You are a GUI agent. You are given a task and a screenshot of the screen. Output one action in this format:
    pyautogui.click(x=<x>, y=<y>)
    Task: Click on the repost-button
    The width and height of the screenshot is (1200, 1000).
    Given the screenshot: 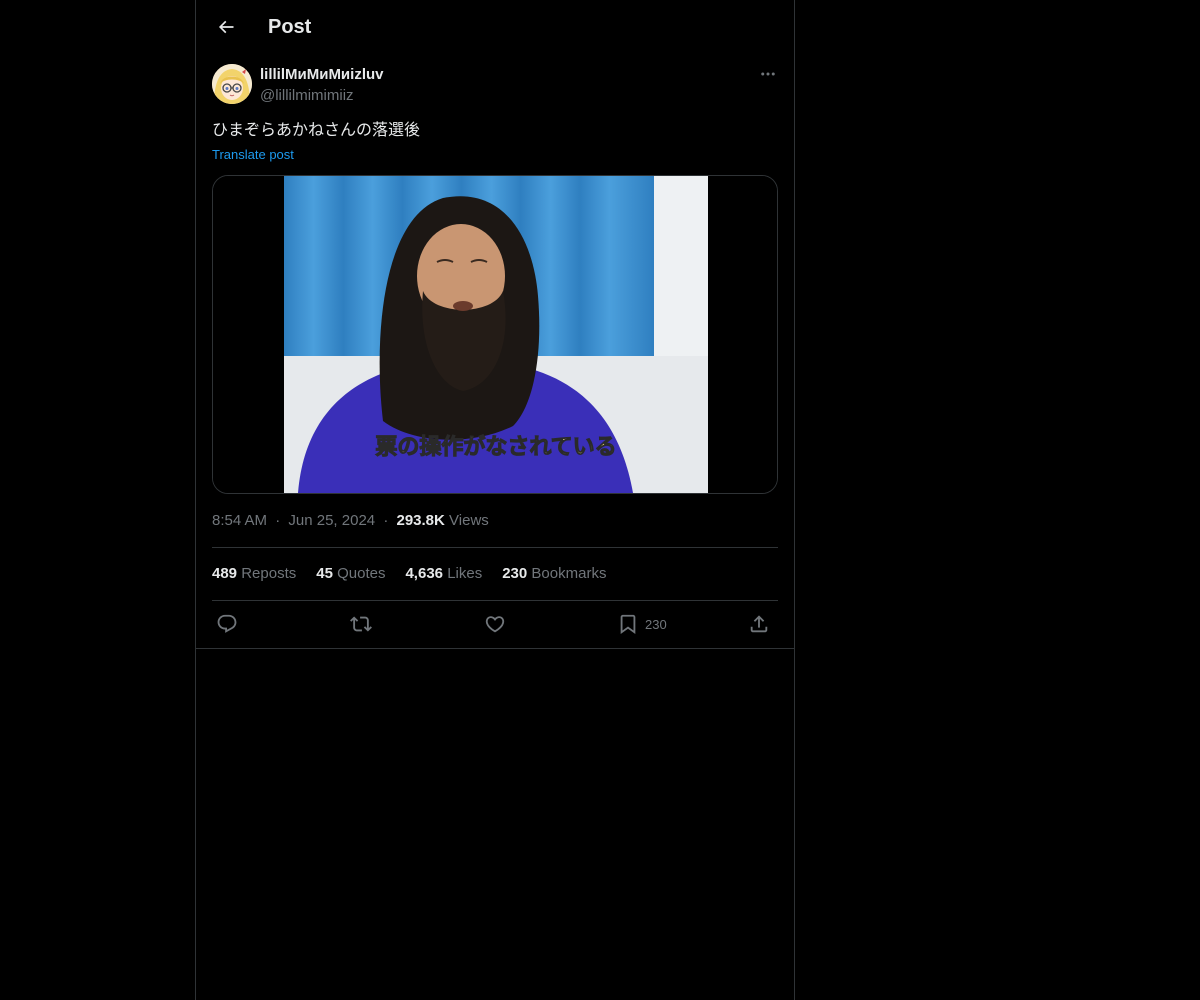 What is the action you would take?
    pyautogui.click(x=361, y=624)
    